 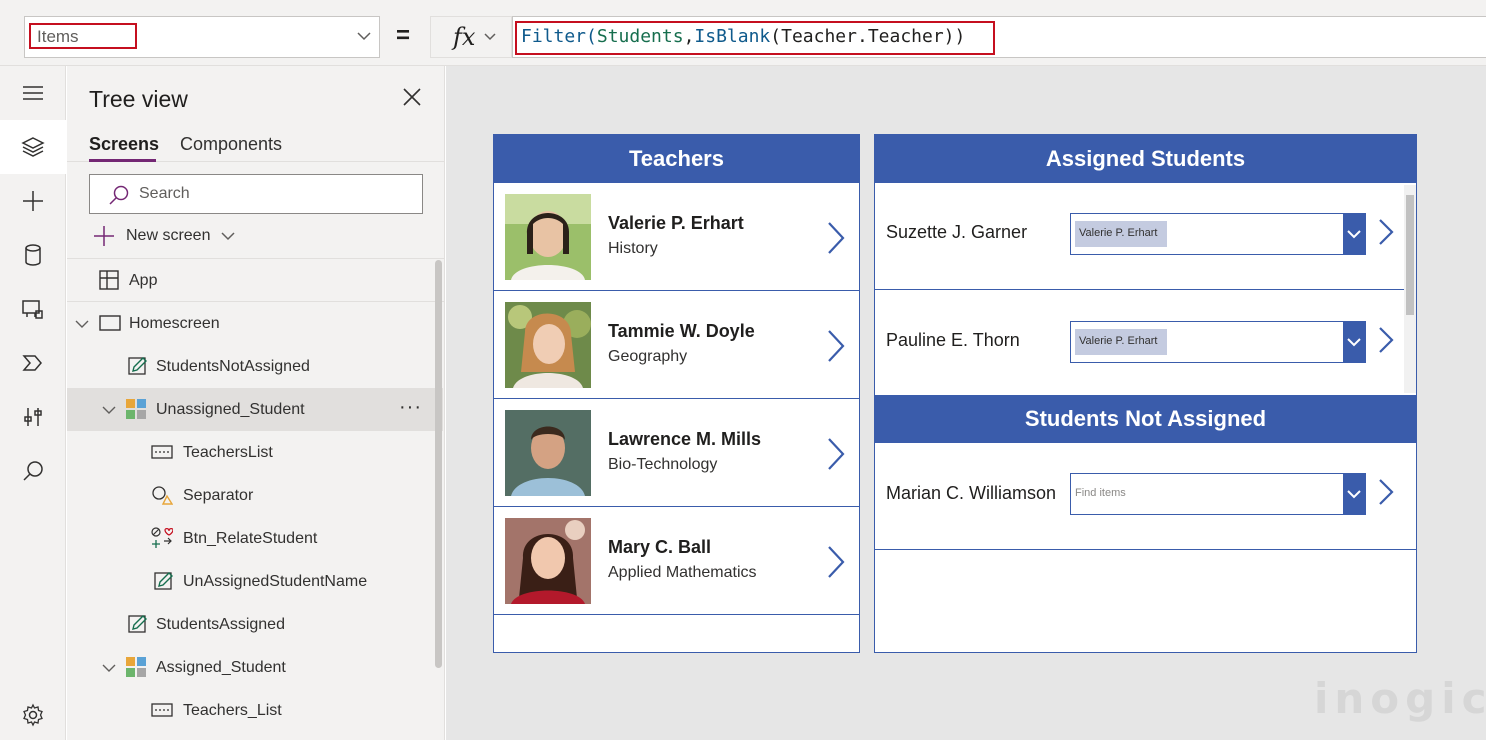 I want to click on media-icon, so click(x=32, y=309).